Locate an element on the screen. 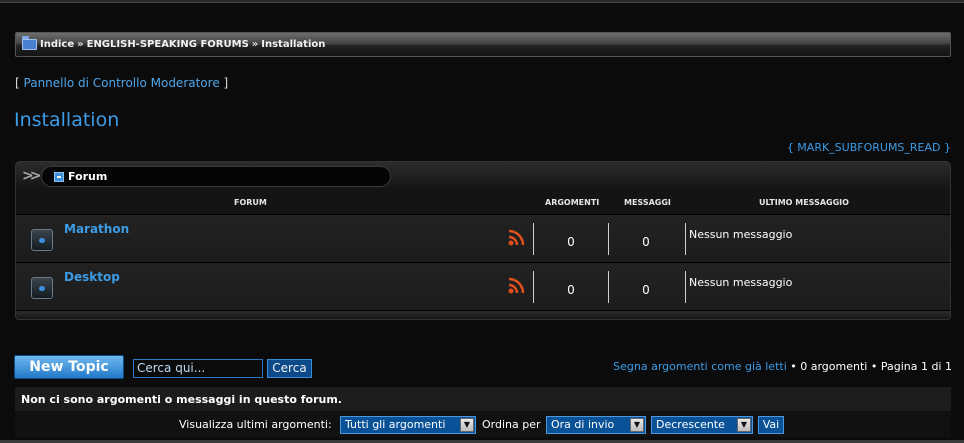 This screenshot has height=443, width=964. column-topics: ARGOMENTI is located at coordinates (572, 202).